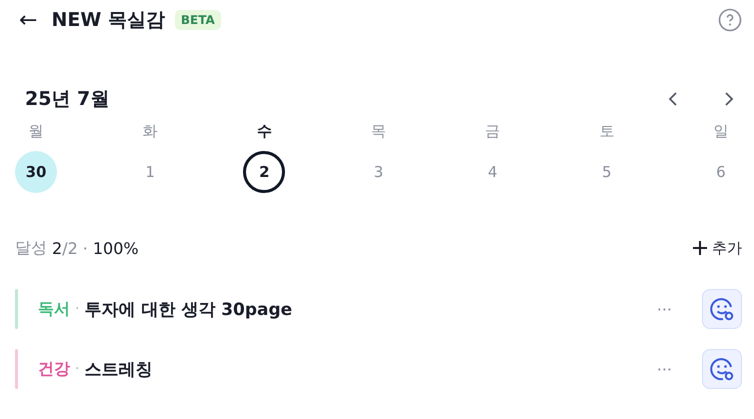 This screenshot has width=754, height=419. What do you see at coordinates (493, 172) in the screenshot?
I see `day-button: 4` at bounding box center [493, 172].